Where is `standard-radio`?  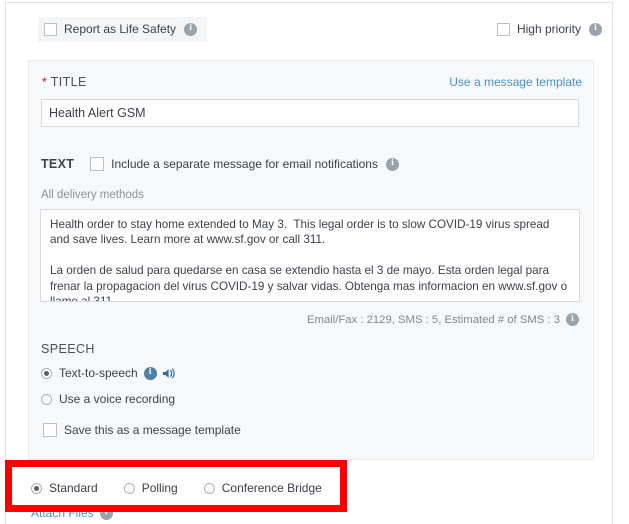 standard-radio is located at coordinates (36, 488).